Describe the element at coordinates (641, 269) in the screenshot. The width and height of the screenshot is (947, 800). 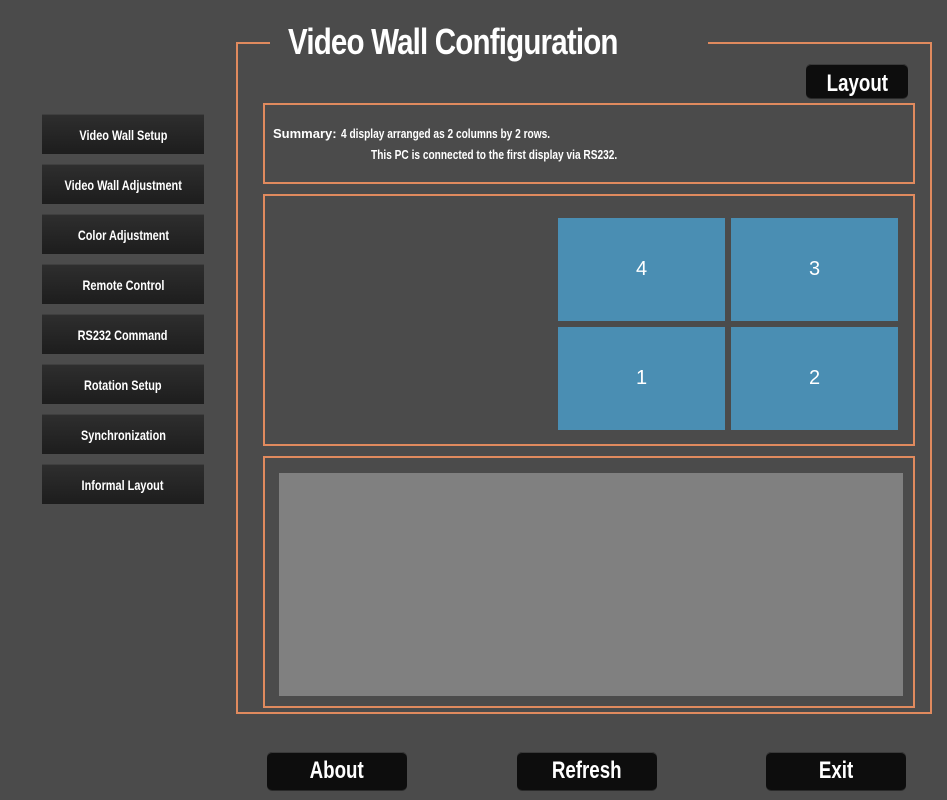
I see `display-tile-4: 4` at that location.